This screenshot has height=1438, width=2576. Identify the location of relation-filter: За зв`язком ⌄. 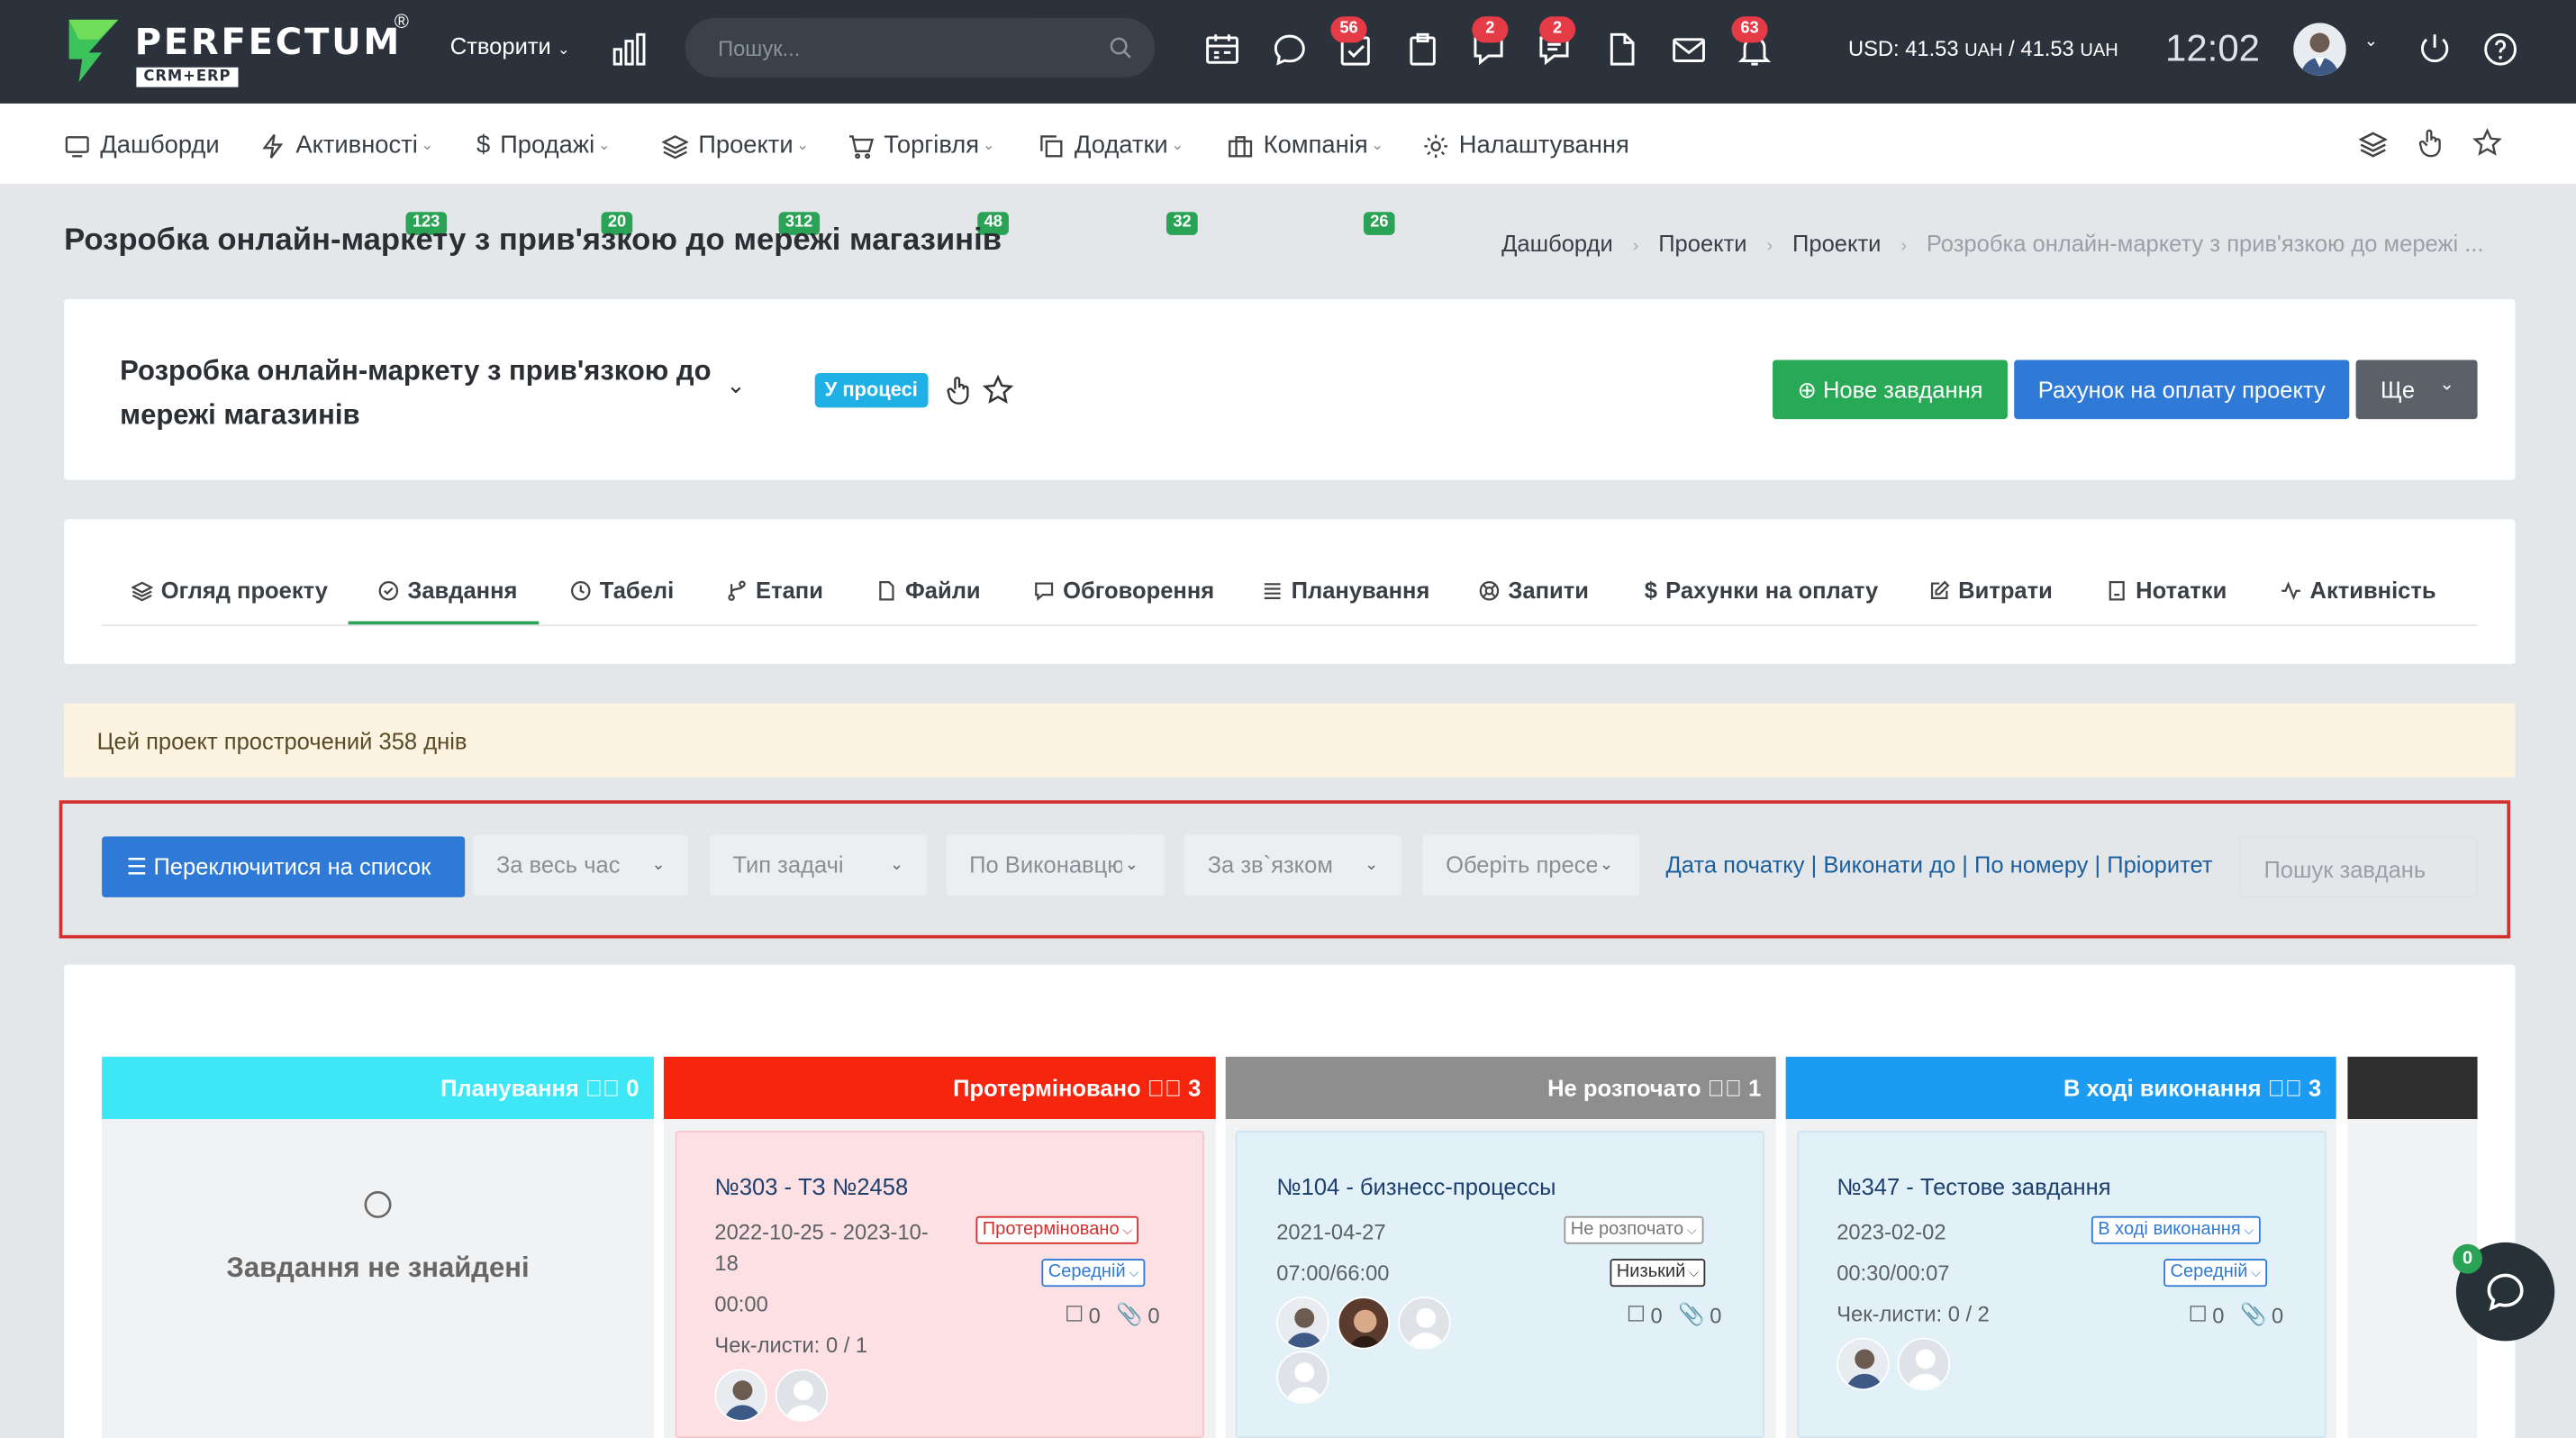
(1292, 865).